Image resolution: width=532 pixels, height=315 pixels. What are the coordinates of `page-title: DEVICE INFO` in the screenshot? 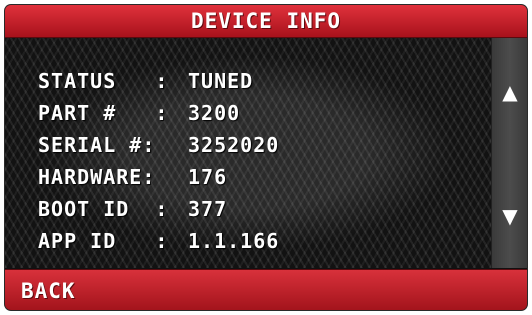 It's located at (266, 21).